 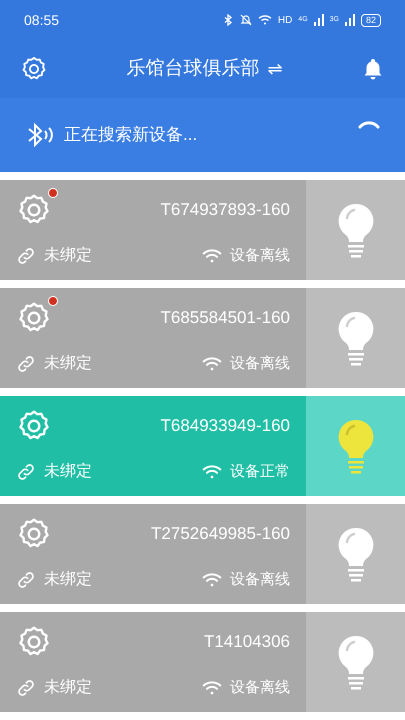 I want to click on mute-icon, so click(x=246, y=20).